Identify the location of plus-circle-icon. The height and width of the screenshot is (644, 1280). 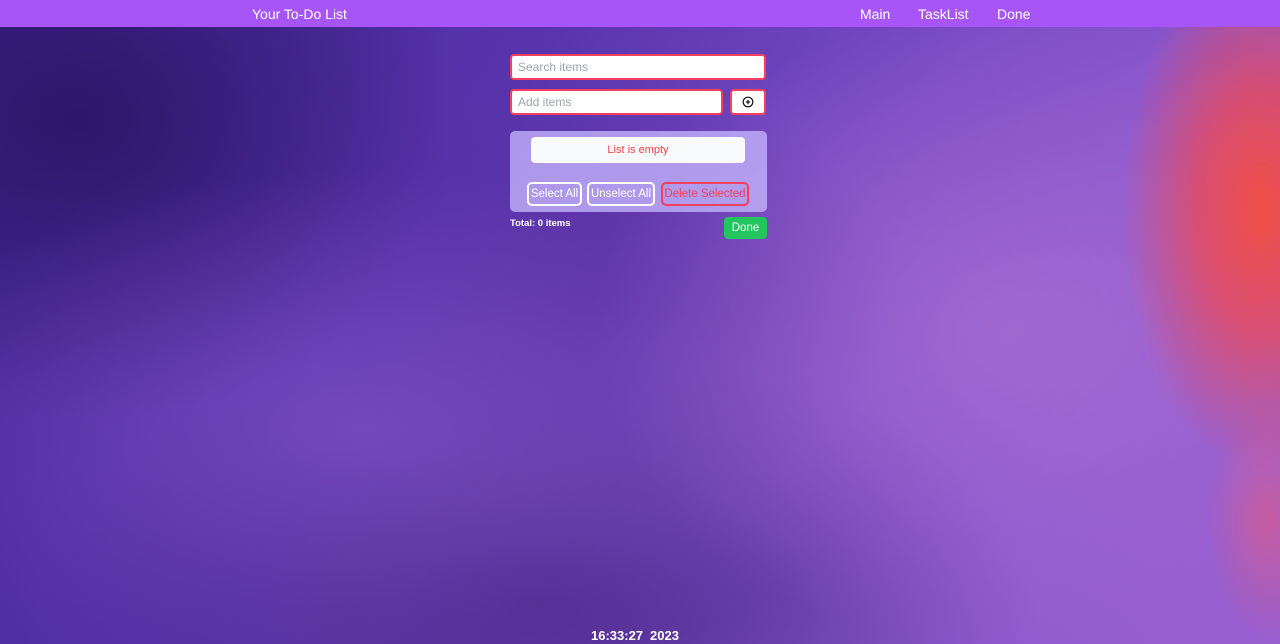
(748, 102).